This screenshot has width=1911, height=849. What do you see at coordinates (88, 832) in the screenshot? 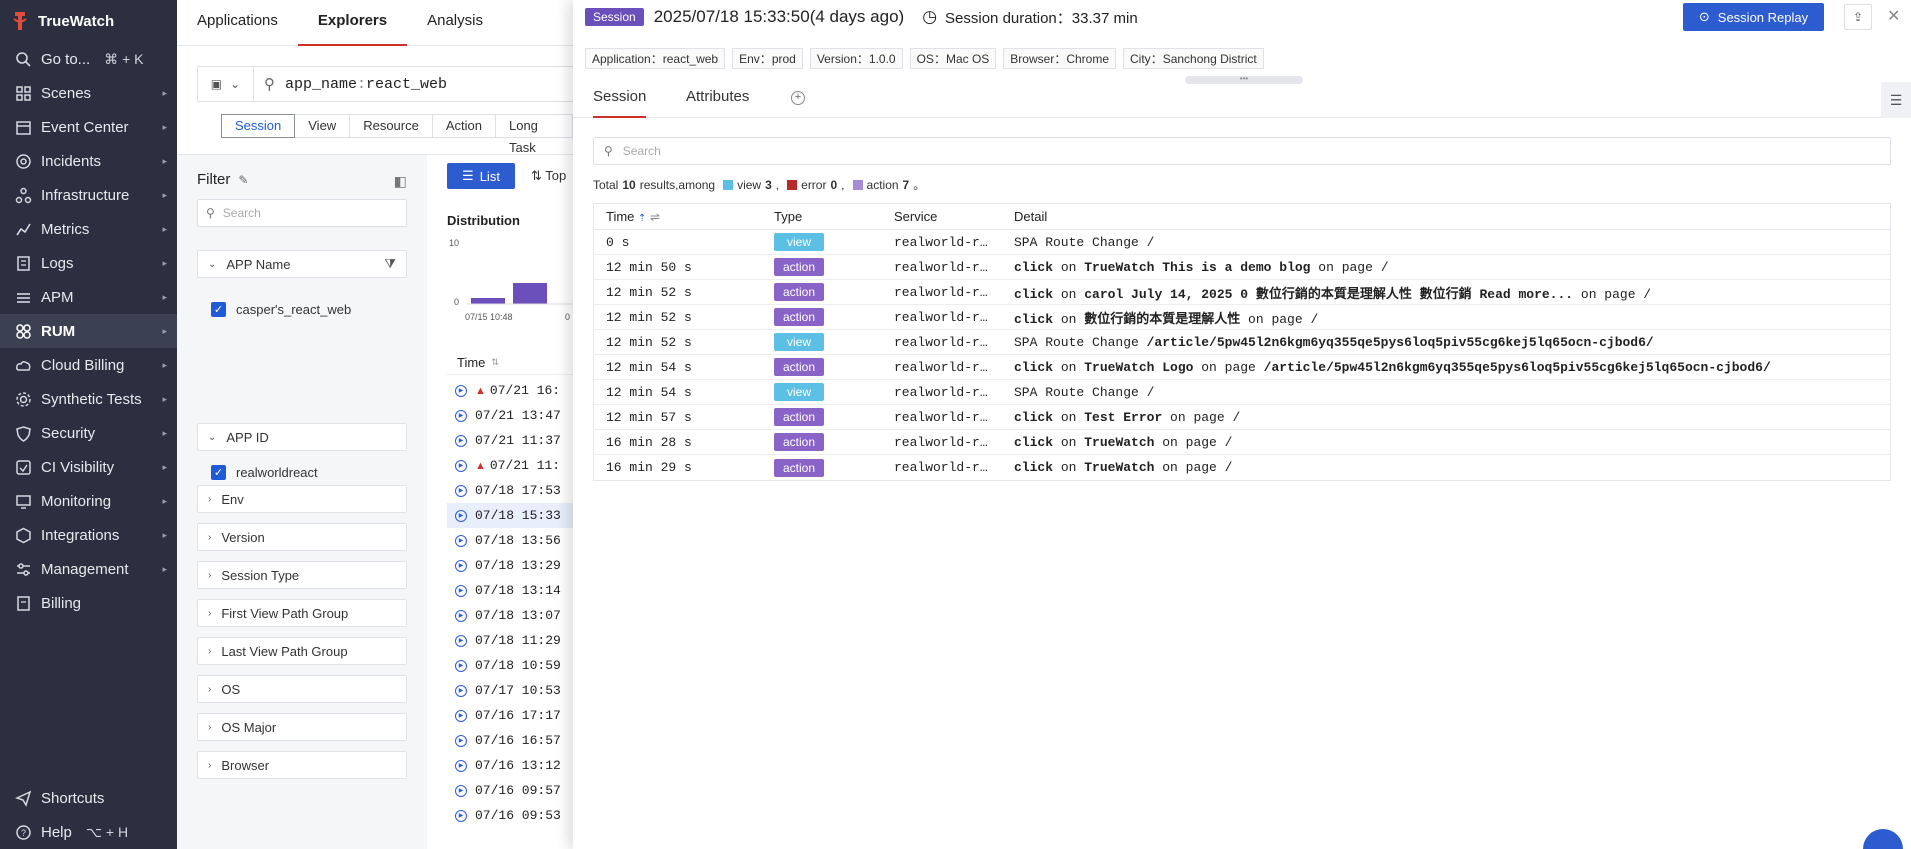
I see `sidebar-item-help: ? Help ⌥ + H` at bounding box center [88, 832].